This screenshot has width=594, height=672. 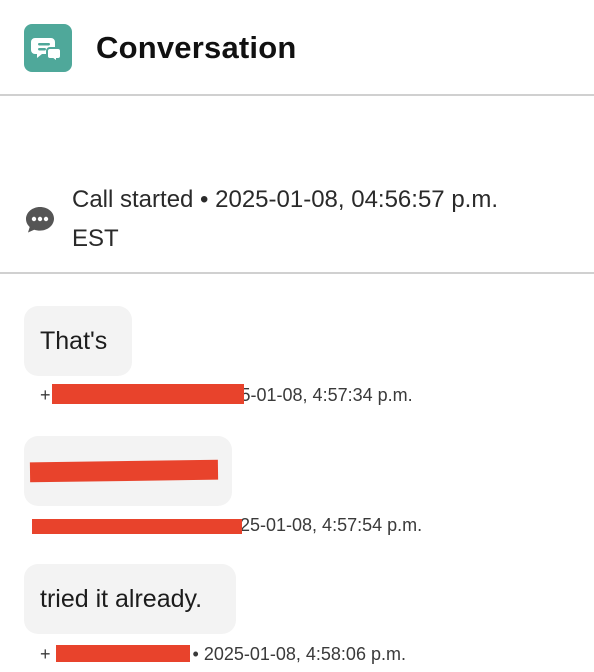 What do you see at coordinates (74, 341) in the screenshot?
I see `message-text: That's` at bounding box center [74, 341].